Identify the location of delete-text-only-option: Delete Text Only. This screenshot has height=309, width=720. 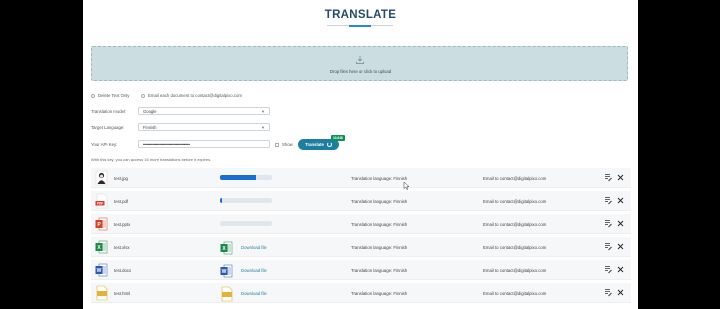
(110, 95).